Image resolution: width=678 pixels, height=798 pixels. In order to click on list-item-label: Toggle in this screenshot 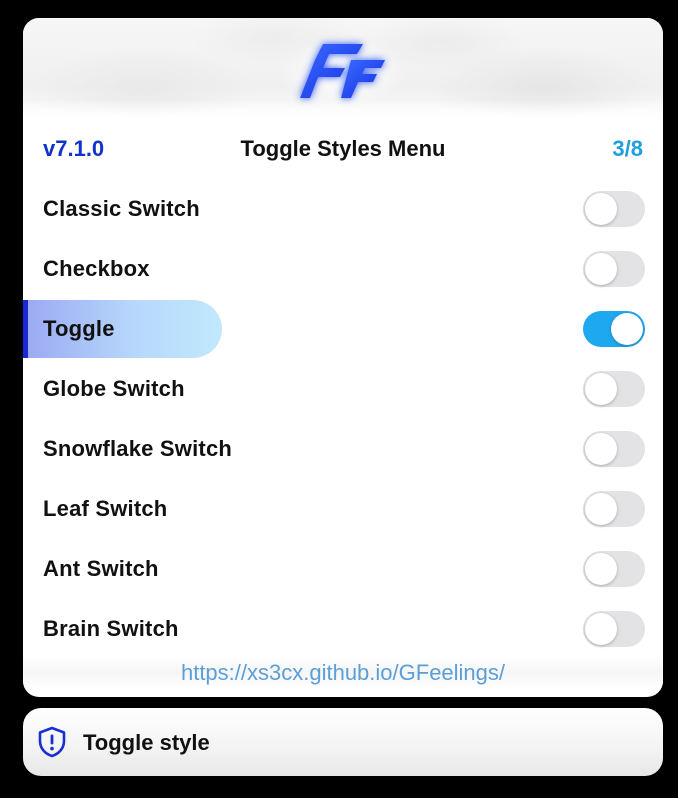, I will do `click(79, 328)`.